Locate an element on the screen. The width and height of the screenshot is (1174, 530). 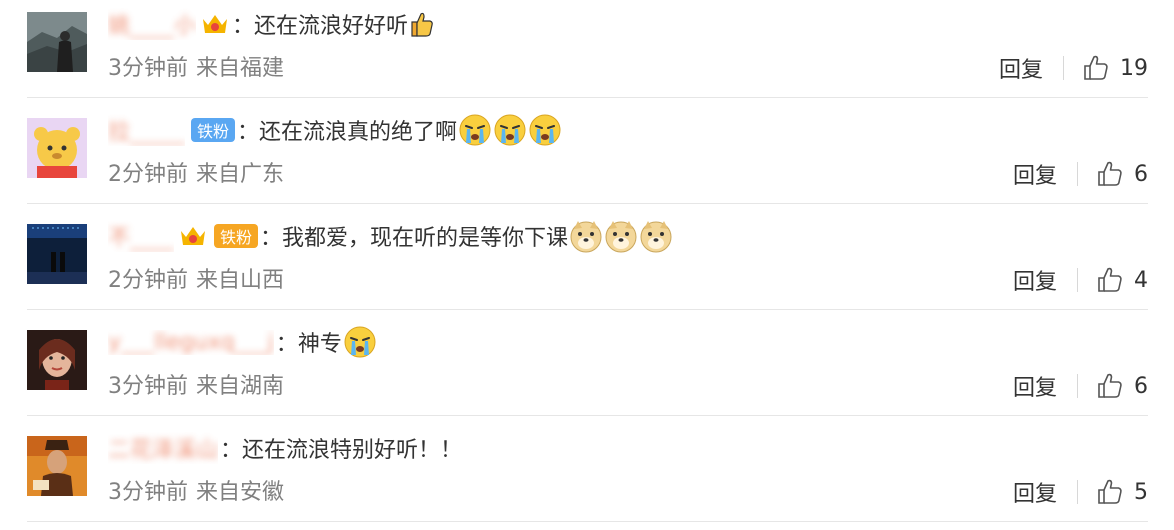
comment-content: 二花泽溪山 ： 还在流浪特别好听！！ is located at coordinates (285, 448).